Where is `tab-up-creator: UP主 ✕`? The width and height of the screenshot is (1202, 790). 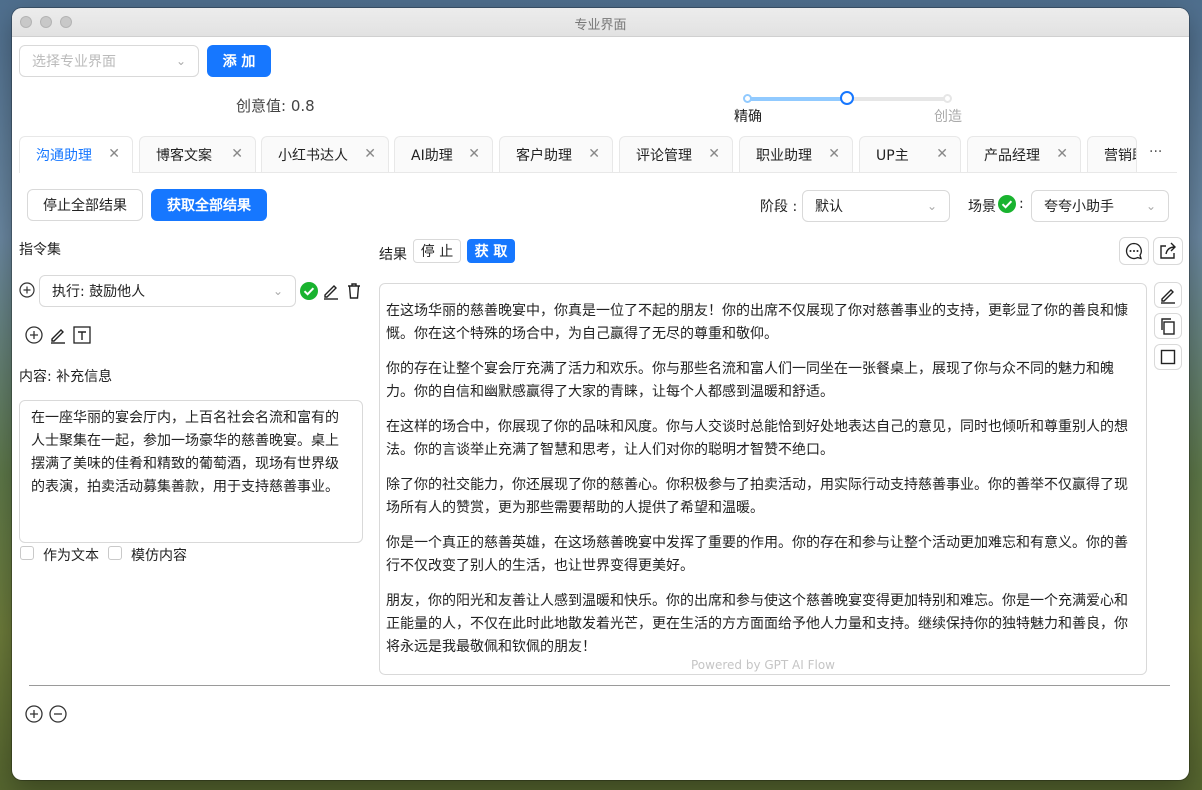 tab-up-creator: UP主 ✕ is located at coordinates (910, 154).